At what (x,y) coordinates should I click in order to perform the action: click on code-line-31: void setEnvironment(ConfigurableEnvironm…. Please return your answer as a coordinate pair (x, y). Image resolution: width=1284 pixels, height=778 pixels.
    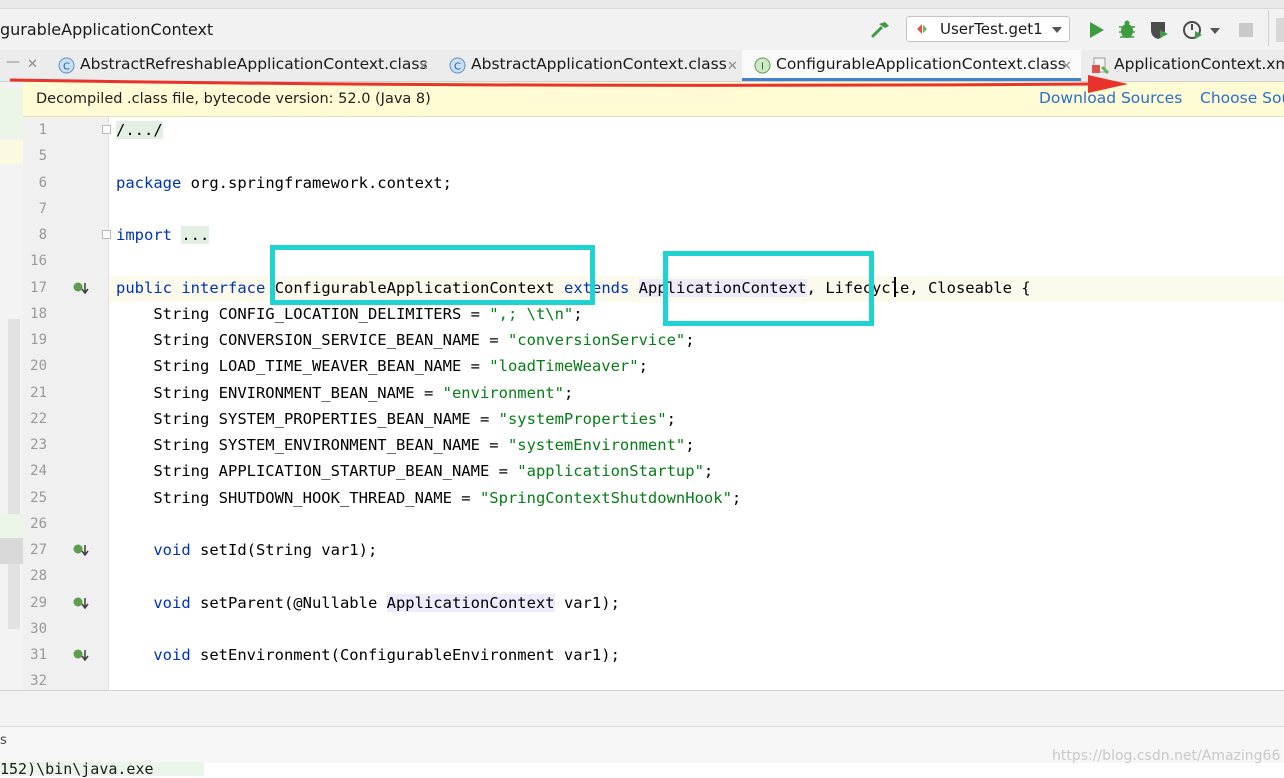
    Looking at the image, I should click on (368, 655).